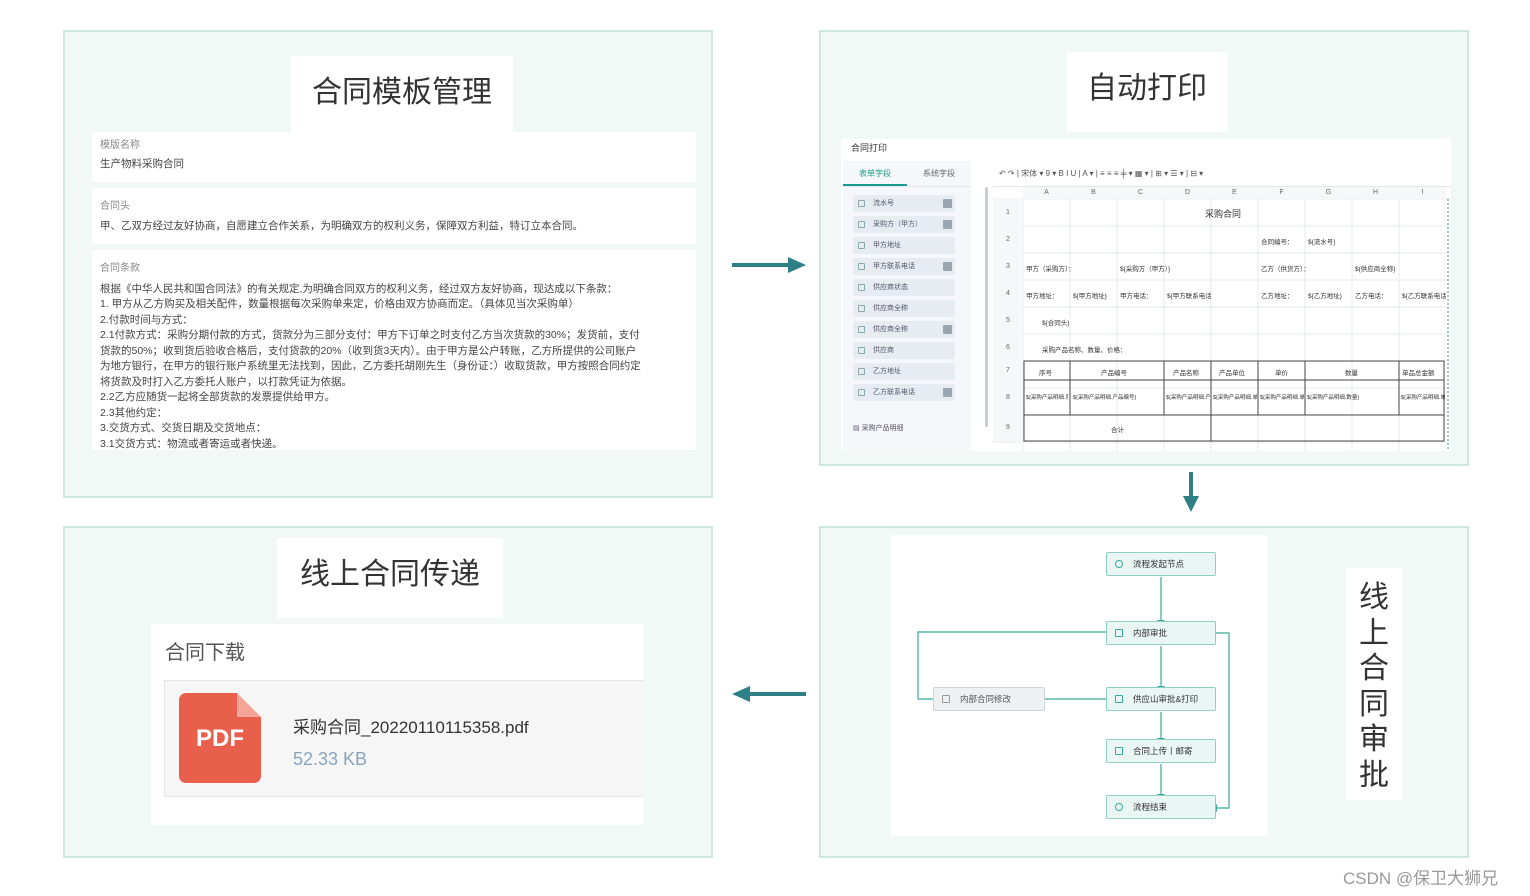  Describe the element at coordinates (1147, 92) in the screenshot. I see `print-panel-title: 自动打印` at that location.